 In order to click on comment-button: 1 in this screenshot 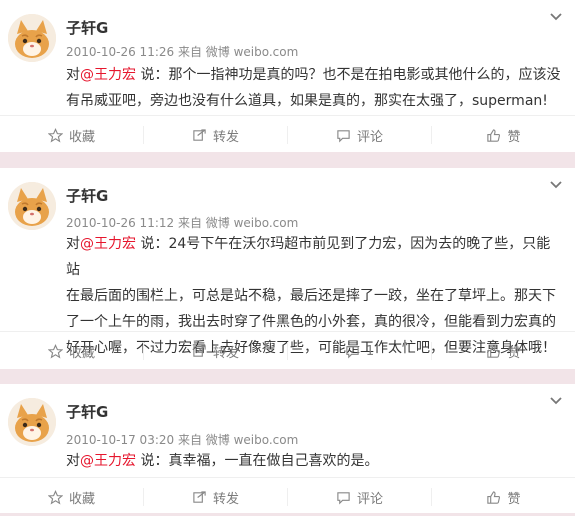, I will do `click(359, 351)`.